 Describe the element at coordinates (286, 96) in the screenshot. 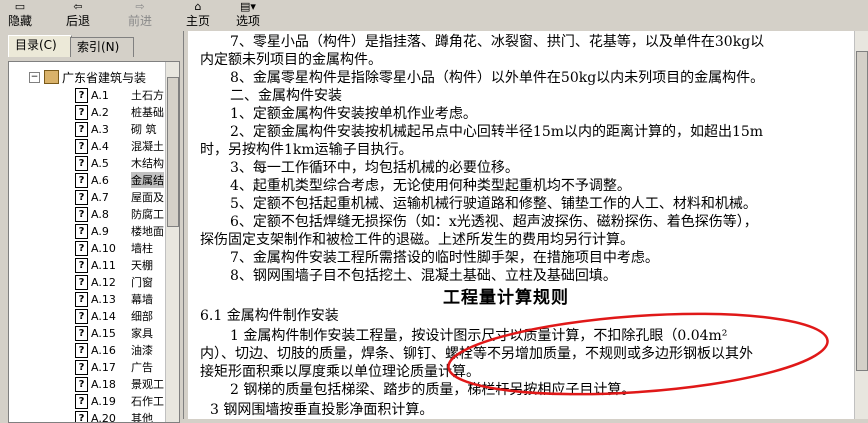

I see `section-heading: 二、金属构件安装` at that location.